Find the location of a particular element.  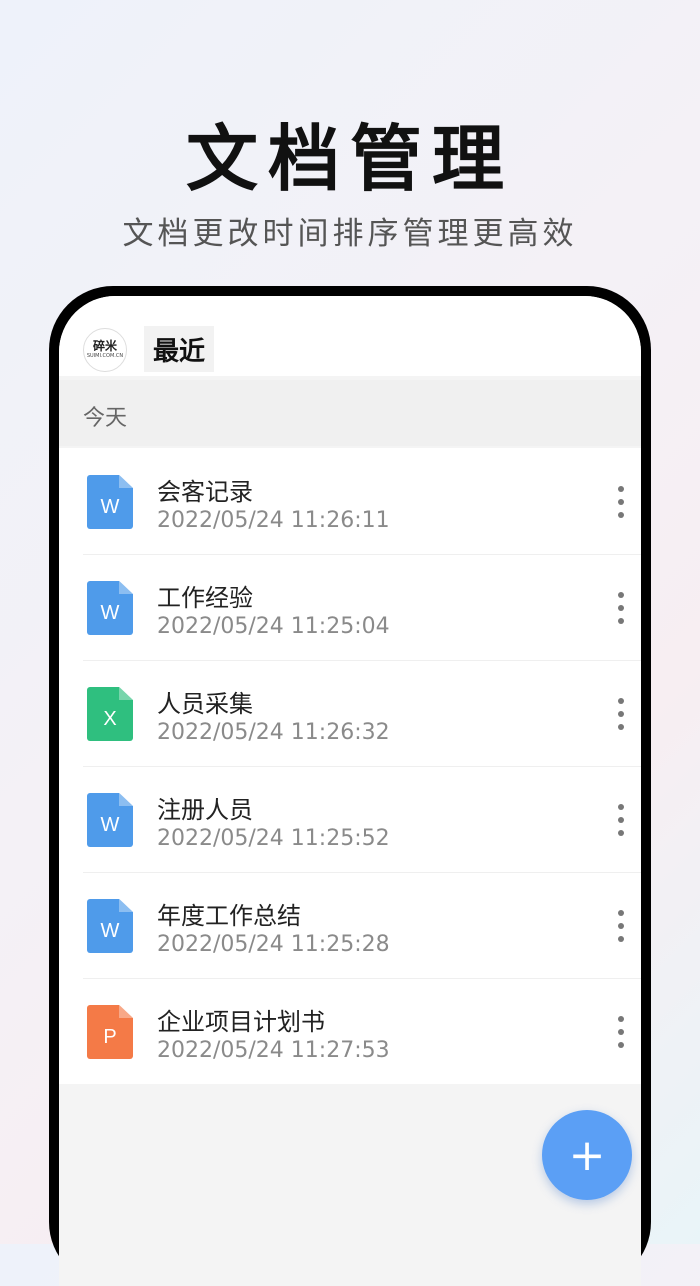

section-header: 今天 is located at coordinates (350, 413).